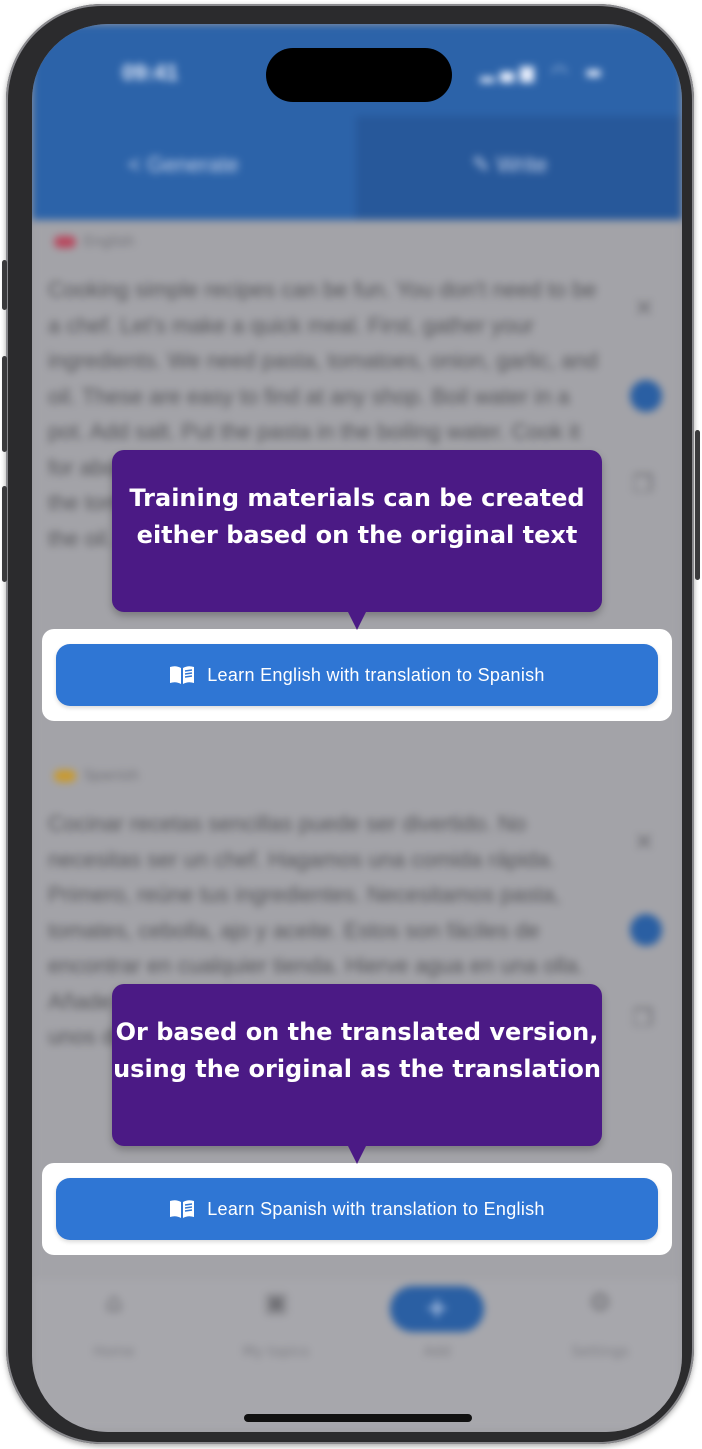  Describe the element at coordinates (509, 165) in the screenshot. I see `tab-write: ✎ Write` at that location.